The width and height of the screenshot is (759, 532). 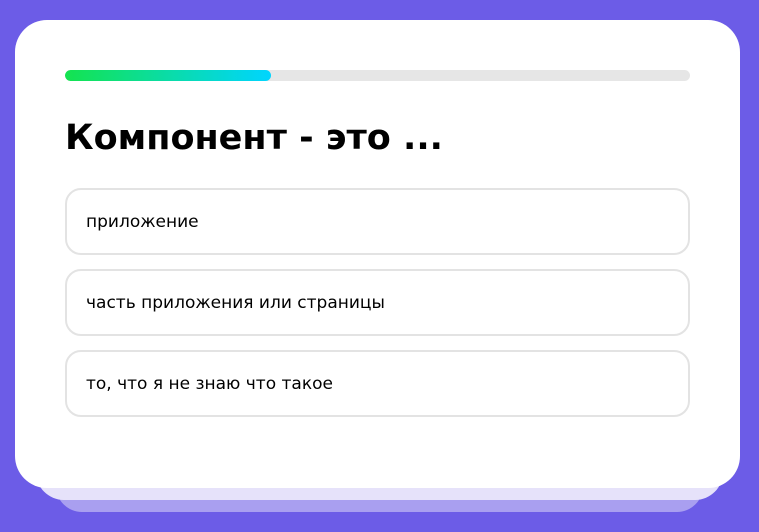 I want to click on answer-option-label: часть приложения или страницы, so click(x=235, y=302).